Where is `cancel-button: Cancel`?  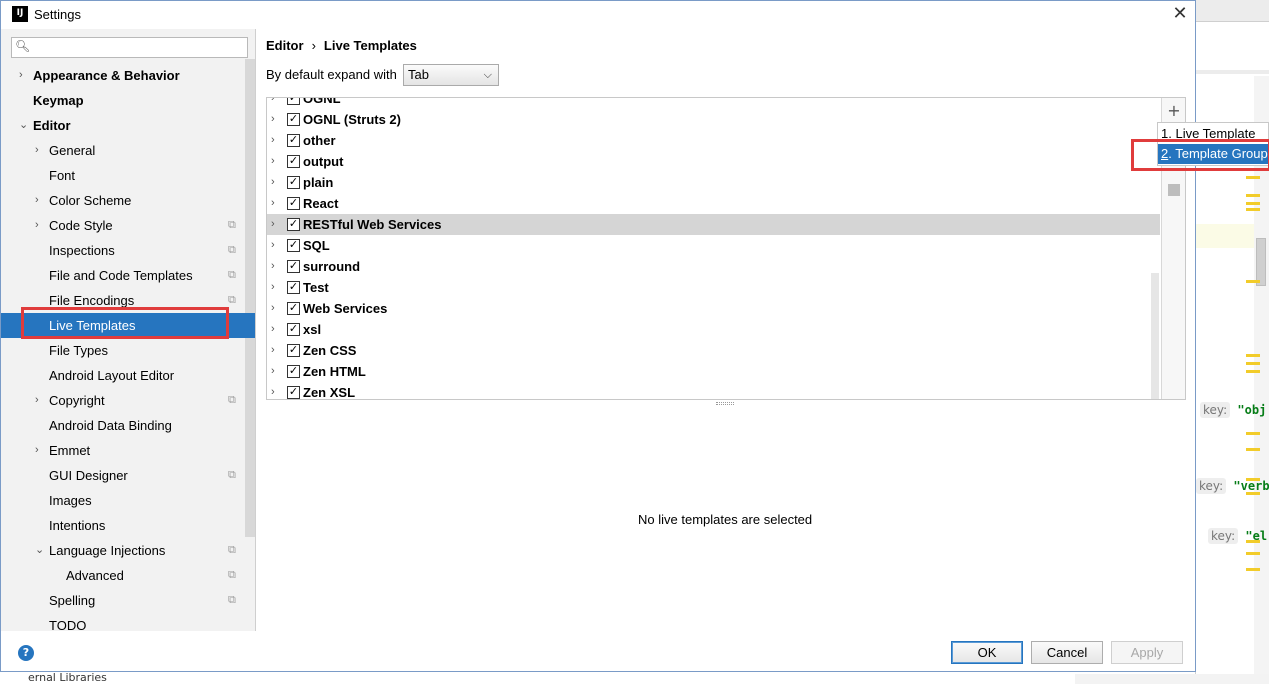
cancel-button: Cancel is located at coordinates (1067, 652).